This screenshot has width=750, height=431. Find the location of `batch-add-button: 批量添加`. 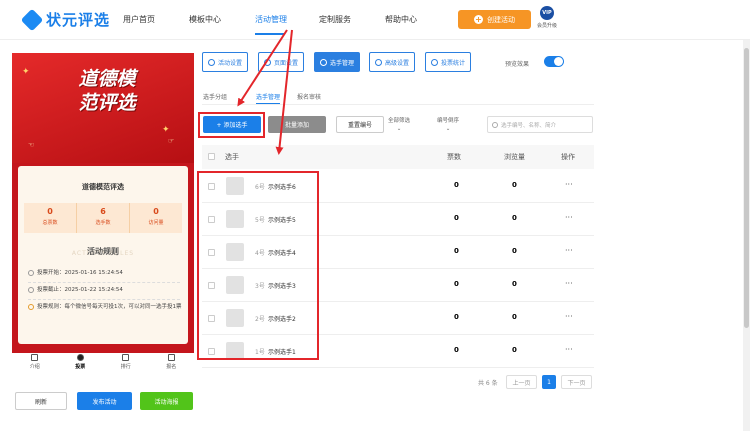

batch-add-button: 批量添加 is located at coordinates (297, 124).